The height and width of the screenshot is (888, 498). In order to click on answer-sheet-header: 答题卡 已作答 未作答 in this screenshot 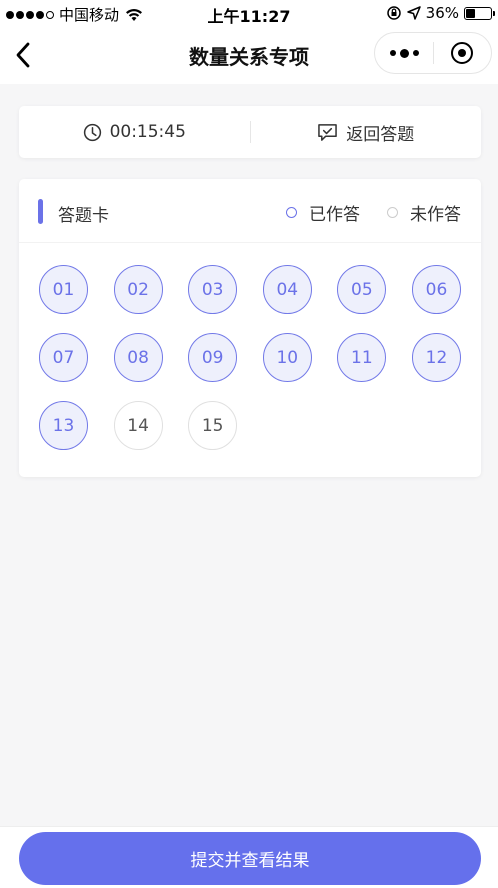, I will do `click(250, 211)`.